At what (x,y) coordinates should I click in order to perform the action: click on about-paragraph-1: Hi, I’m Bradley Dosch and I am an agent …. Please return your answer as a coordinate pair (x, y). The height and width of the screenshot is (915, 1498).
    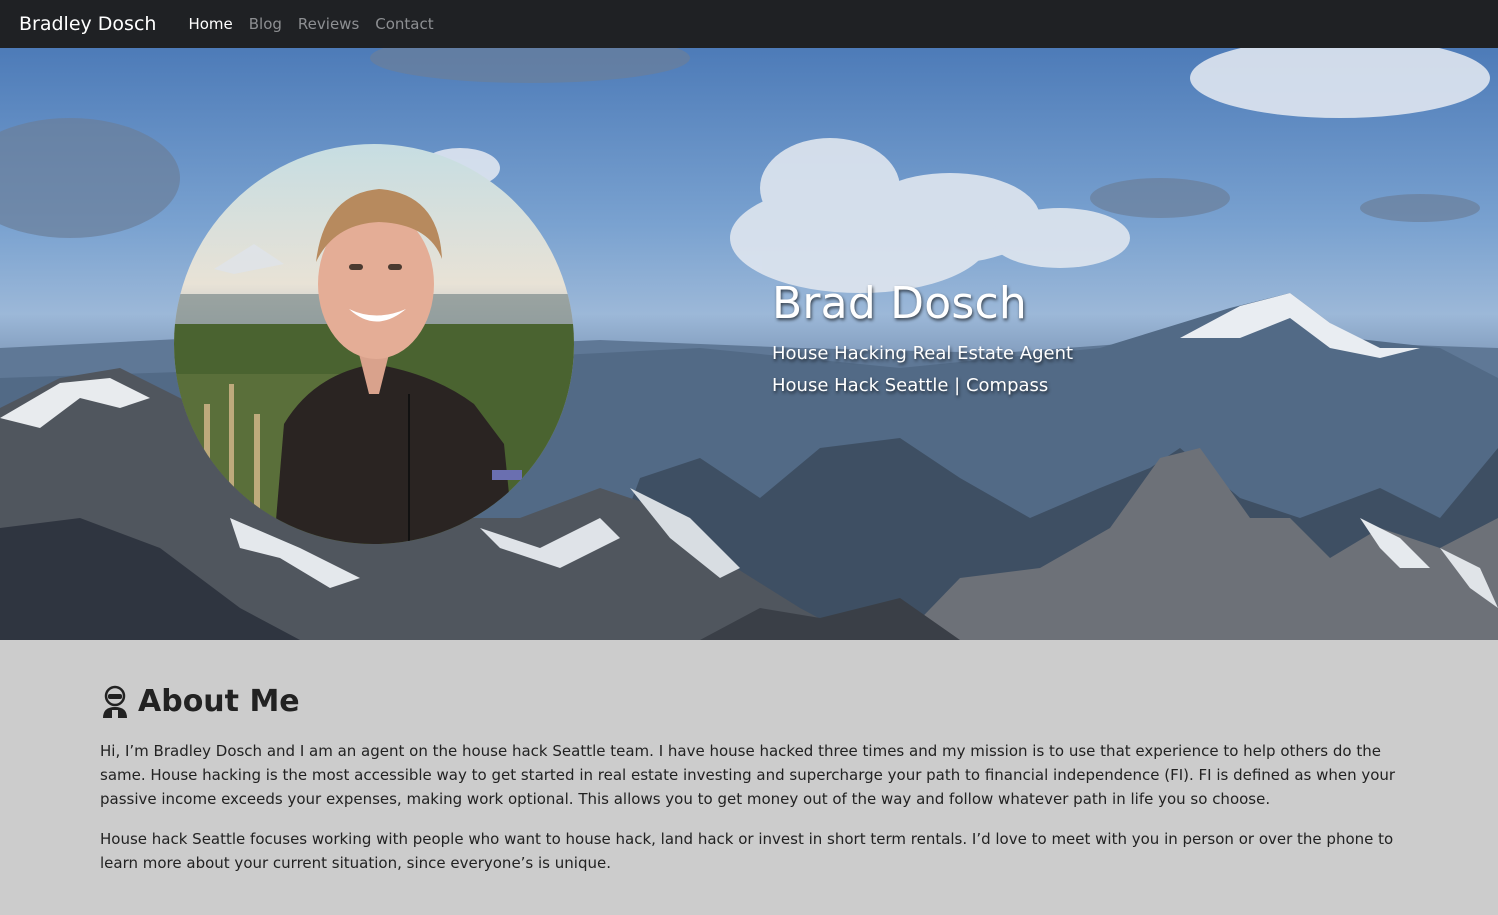
    Looking at the image, I should click on (748, 775).